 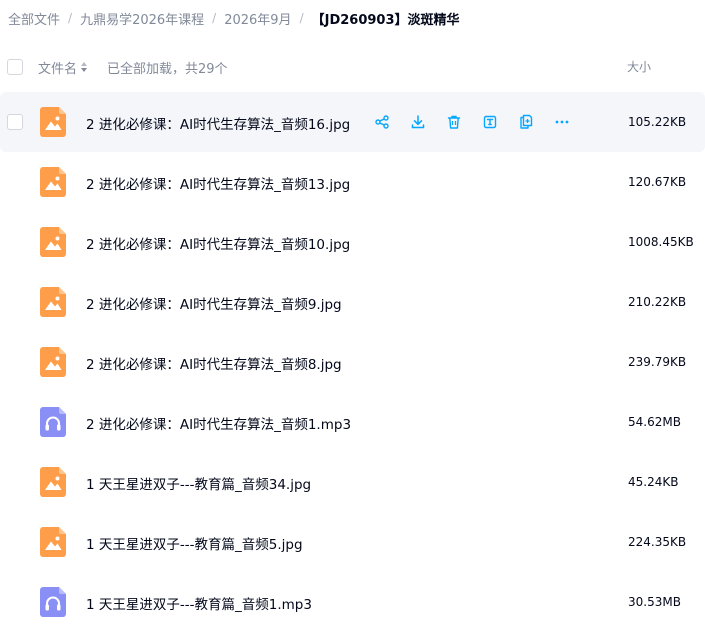 What do you see at coordinates (218, 423) in the screenshot?
I see `file-name: 2 进化必修课：AI时代生存算法_音频1.mp3` at bounding box center [218, 423].